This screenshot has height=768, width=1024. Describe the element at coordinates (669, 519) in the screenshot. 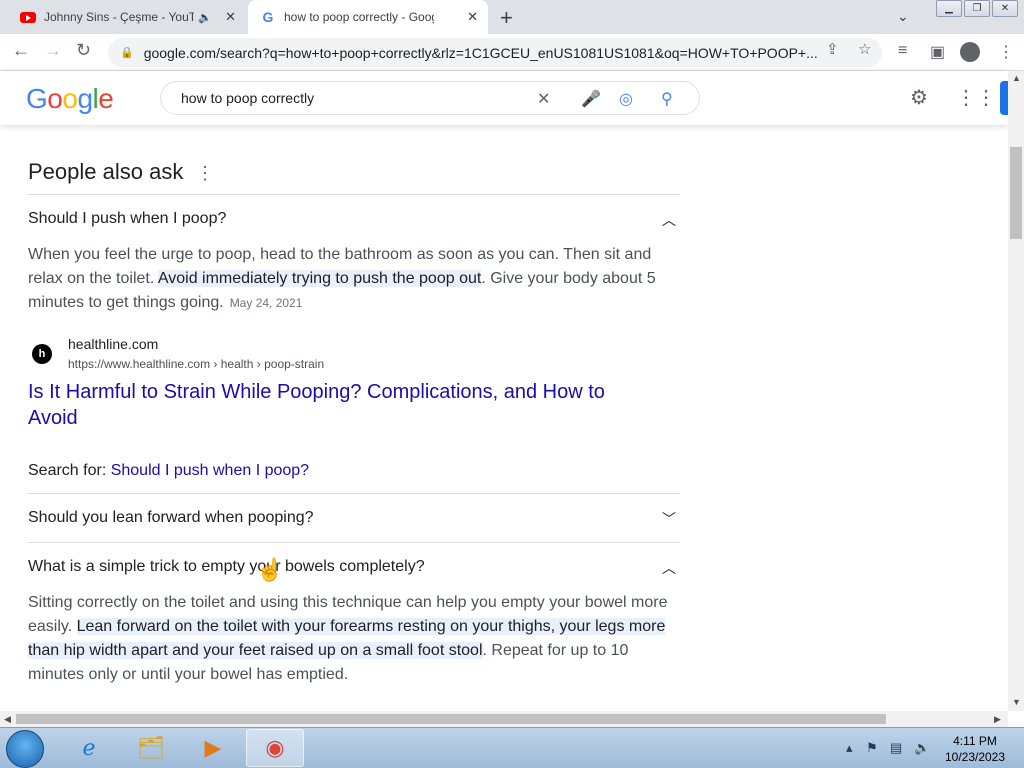

I see `chevron-down-icon: ﹀` at that location.